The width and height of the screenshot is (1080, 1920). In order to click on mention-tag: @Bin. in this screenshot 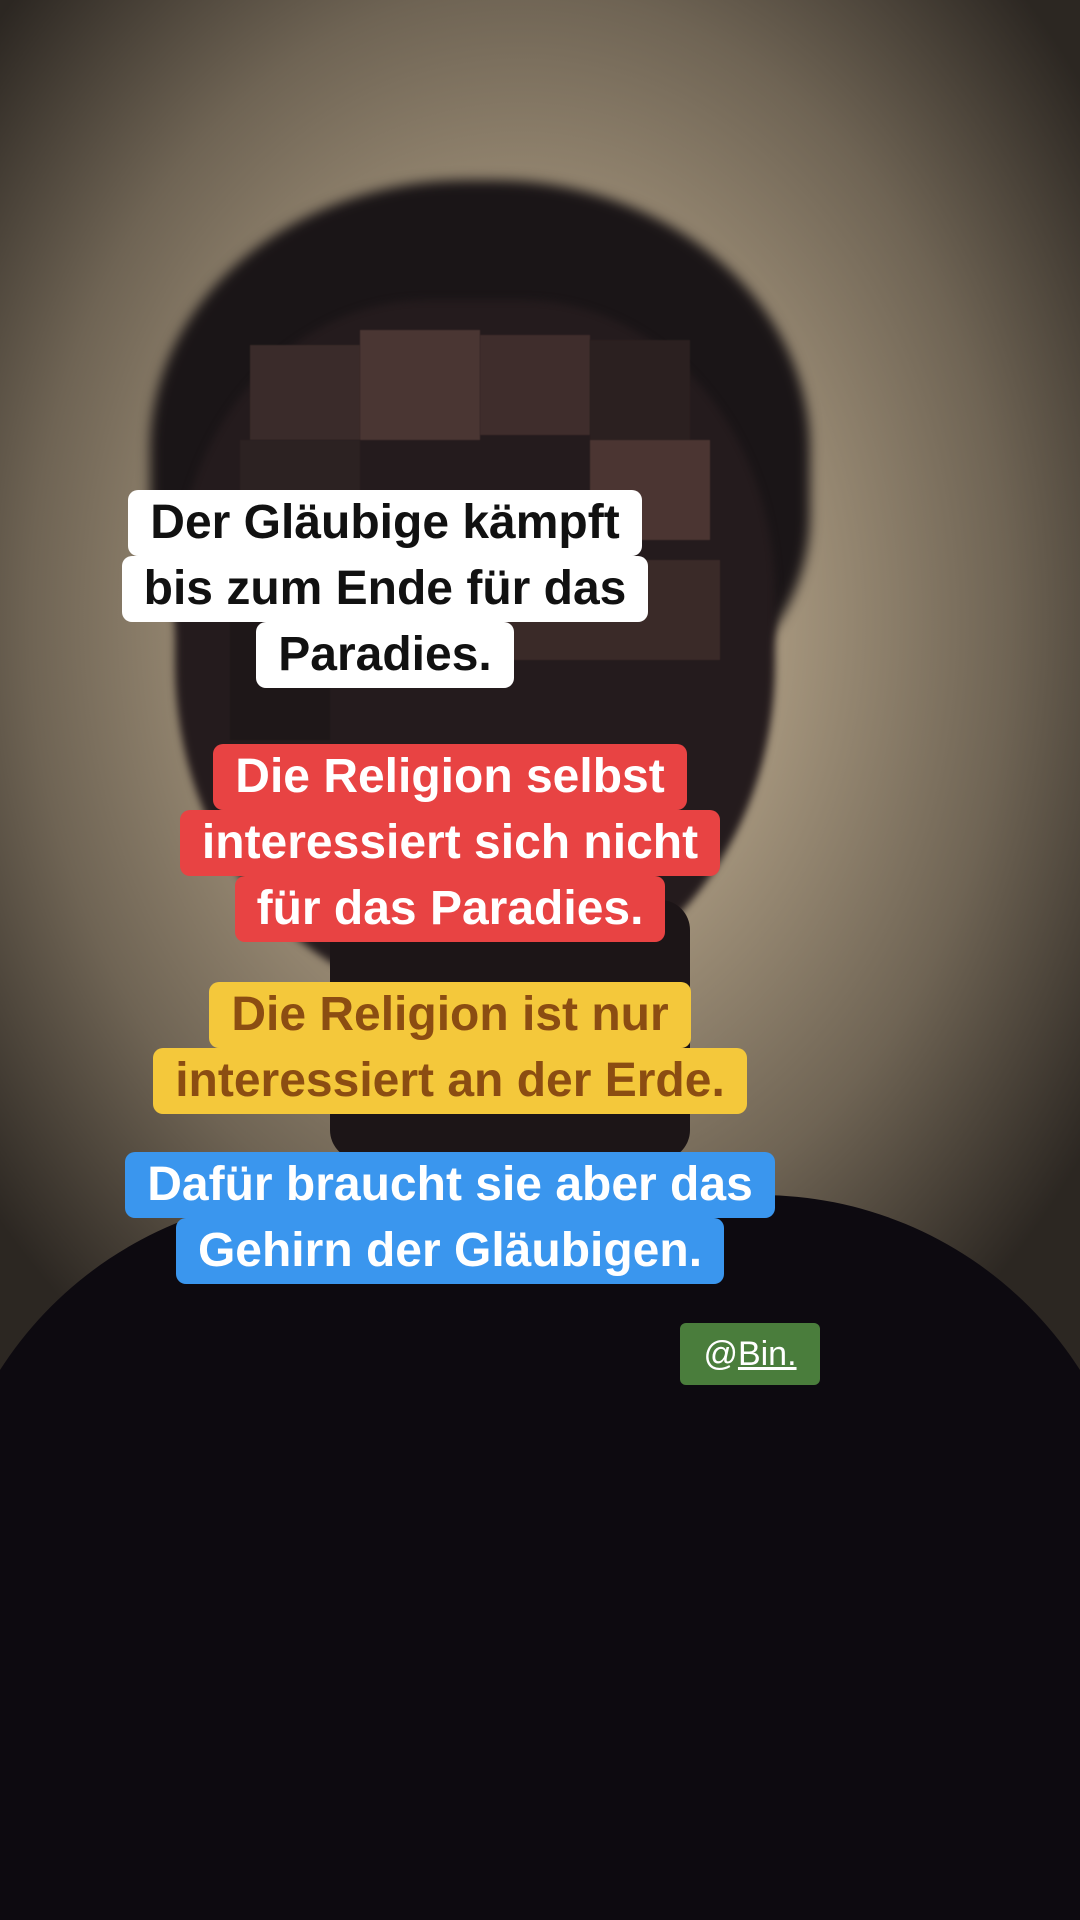, I will do `click(750, 1354)`.